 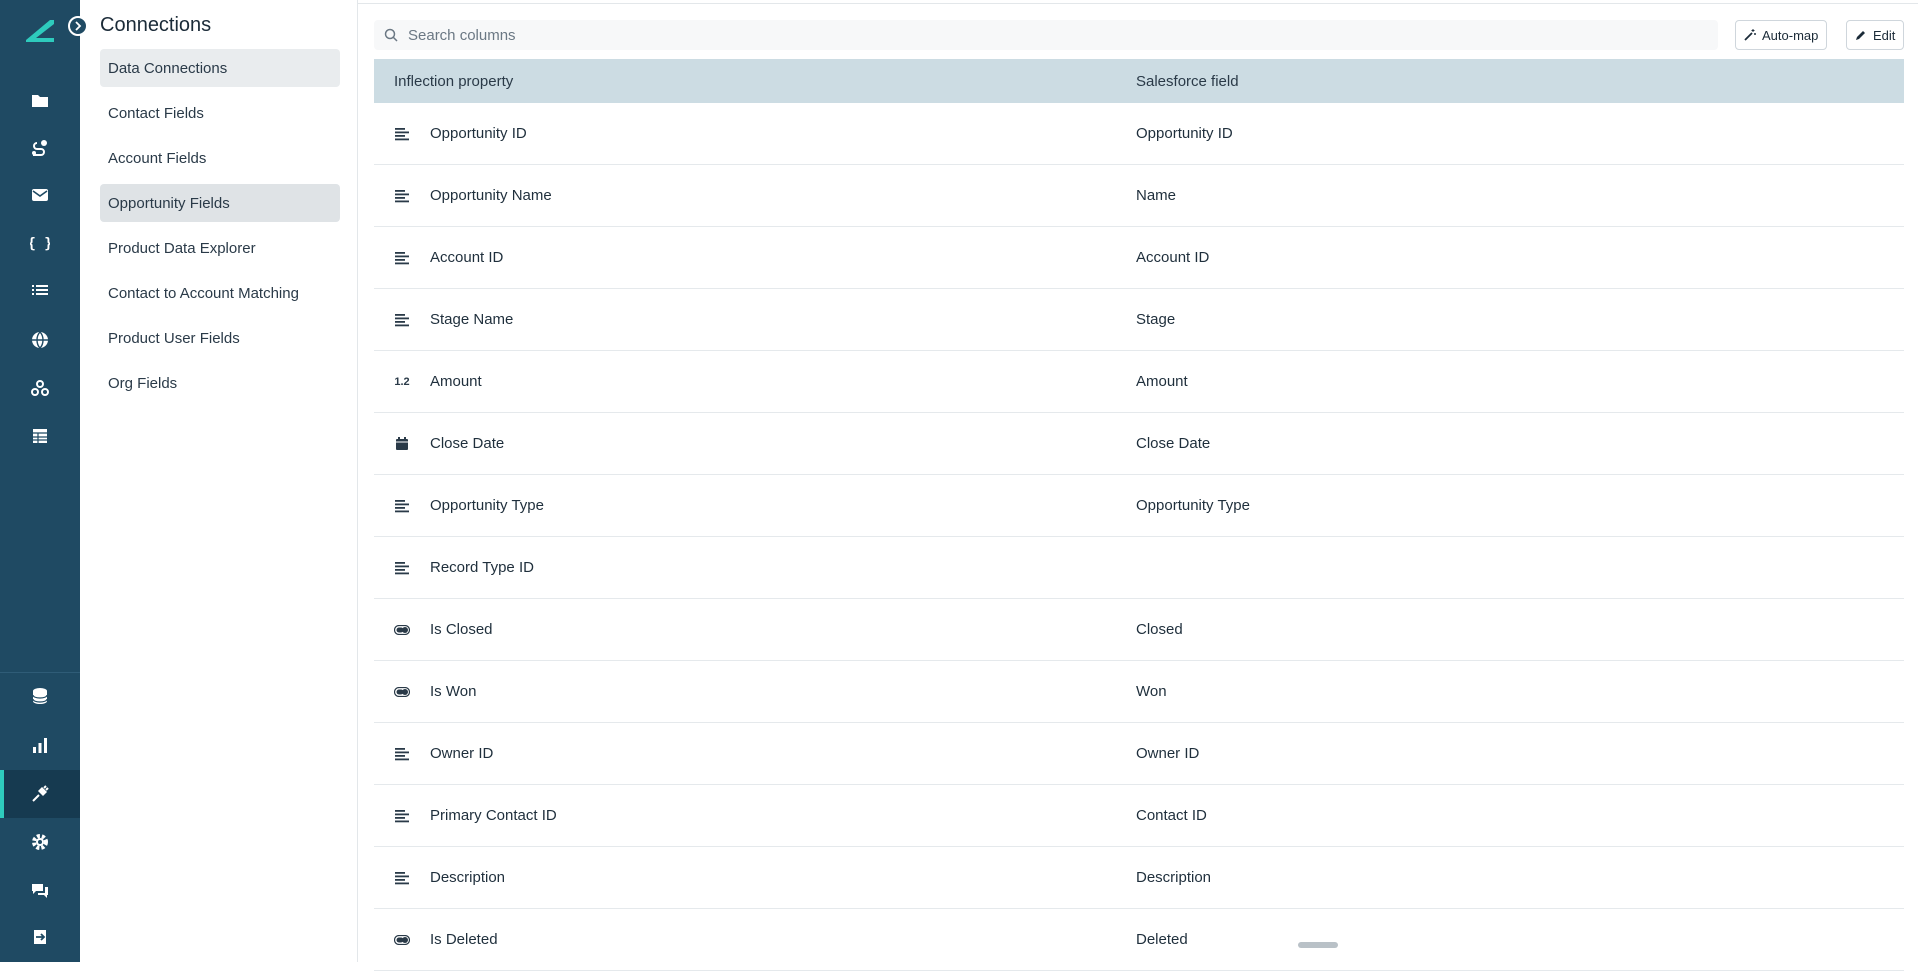 I want to click on table-row: Primary Contact ID Contact ID, so click(x=1139, y=816).